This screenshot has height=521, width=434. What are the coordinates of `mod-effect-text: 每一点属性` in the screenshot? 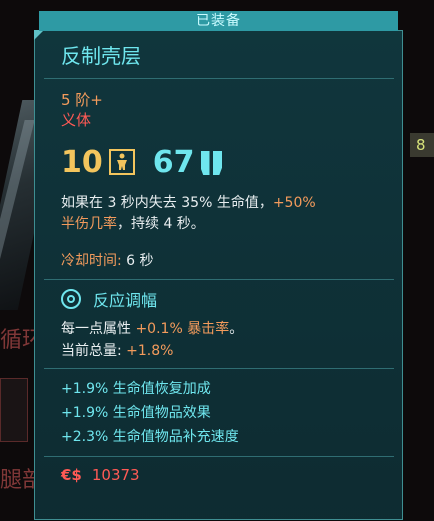 It's located at (98, 329).